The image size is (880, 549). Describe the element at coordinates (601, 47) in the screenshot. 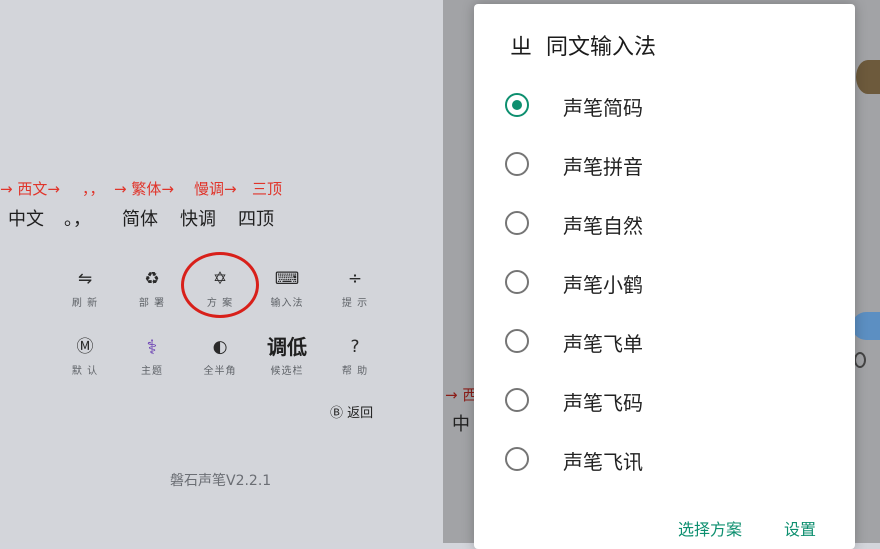

I see `dialog-title-text: 同文输入法` at that location.